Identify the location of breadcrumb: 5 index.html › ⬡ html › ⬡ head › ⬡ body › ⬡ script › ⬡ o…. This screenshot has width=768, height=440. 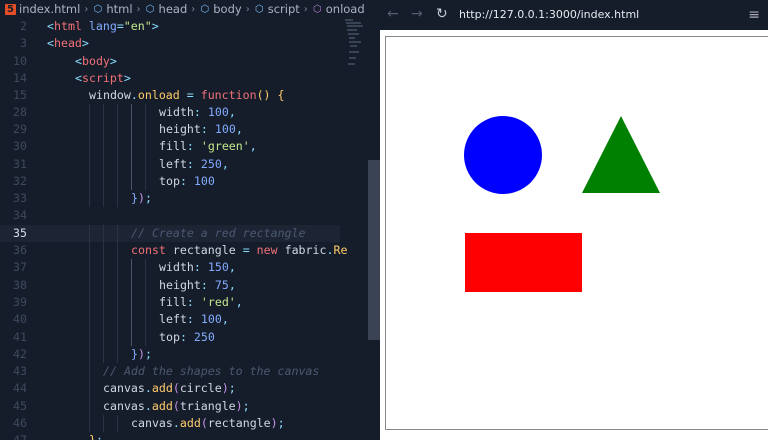
(190, 9).